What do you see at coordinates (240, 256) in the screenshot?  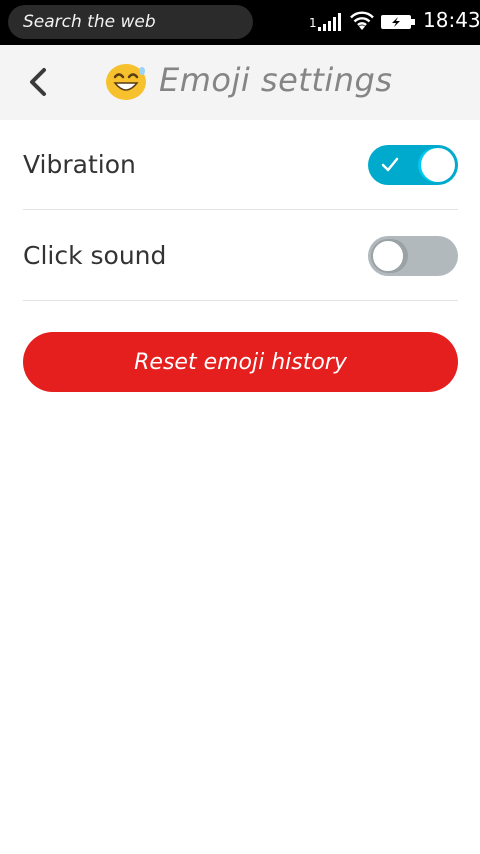 I see `setting-row-click-sound: Click sound` at bounding box center [240, 256].